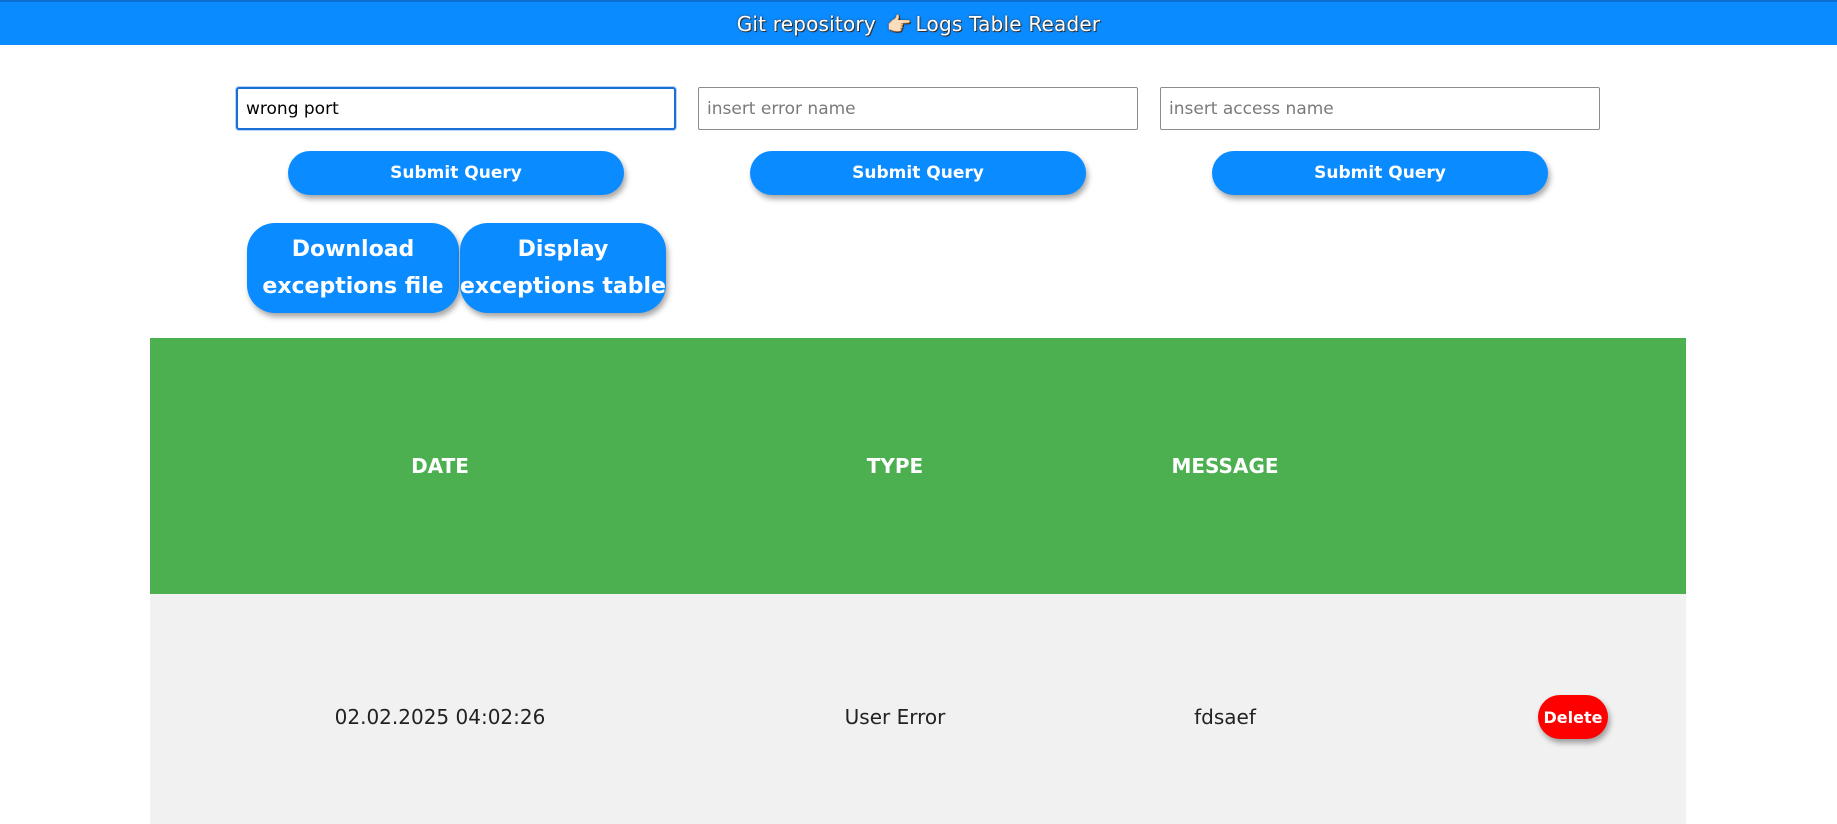 The image size is (1837, 824). I want to click on submit-access-query-button: Submit Query, so click(1380, 173).